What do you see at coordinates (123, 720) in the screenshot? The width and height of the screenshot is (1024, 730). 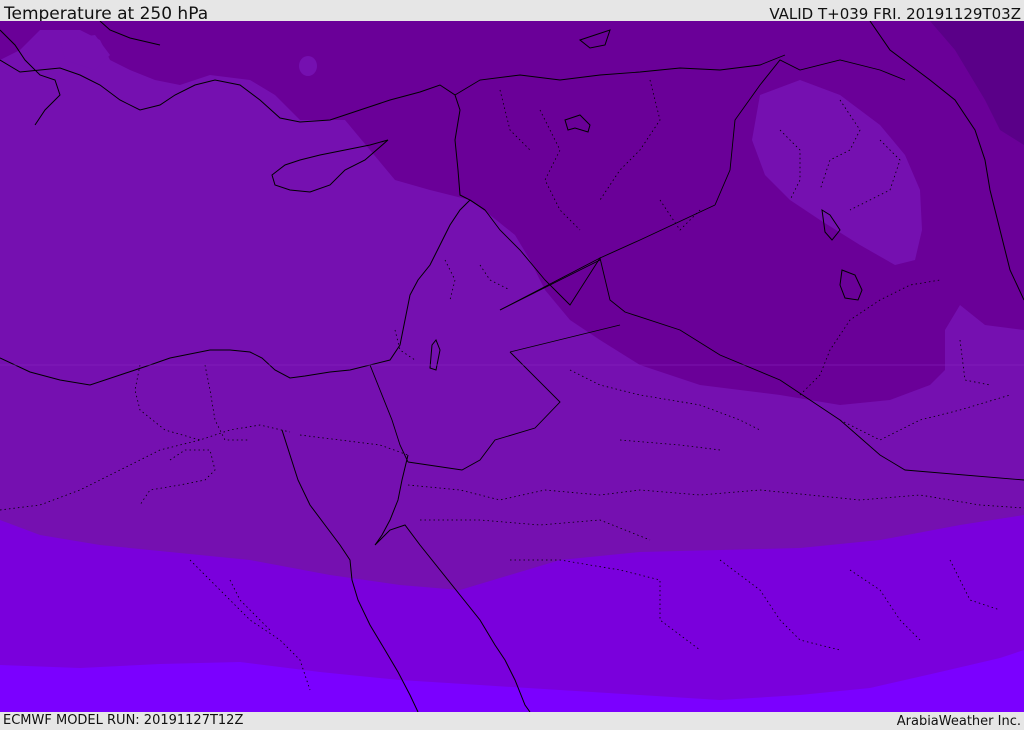 I see `model-run-label: ECMWF MODEL RUN: 20191127T12Z` at bounding box center [123, 720].